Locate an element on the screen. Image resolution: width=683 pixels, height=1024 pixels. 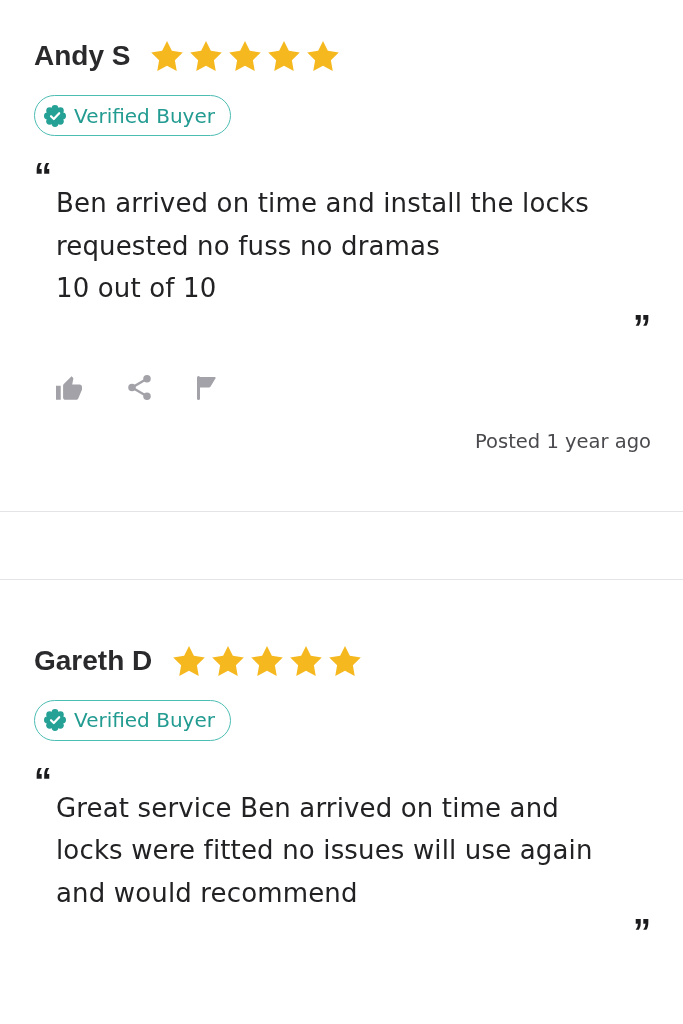
thumbs-up-icon is located at coordinates (69, 387).